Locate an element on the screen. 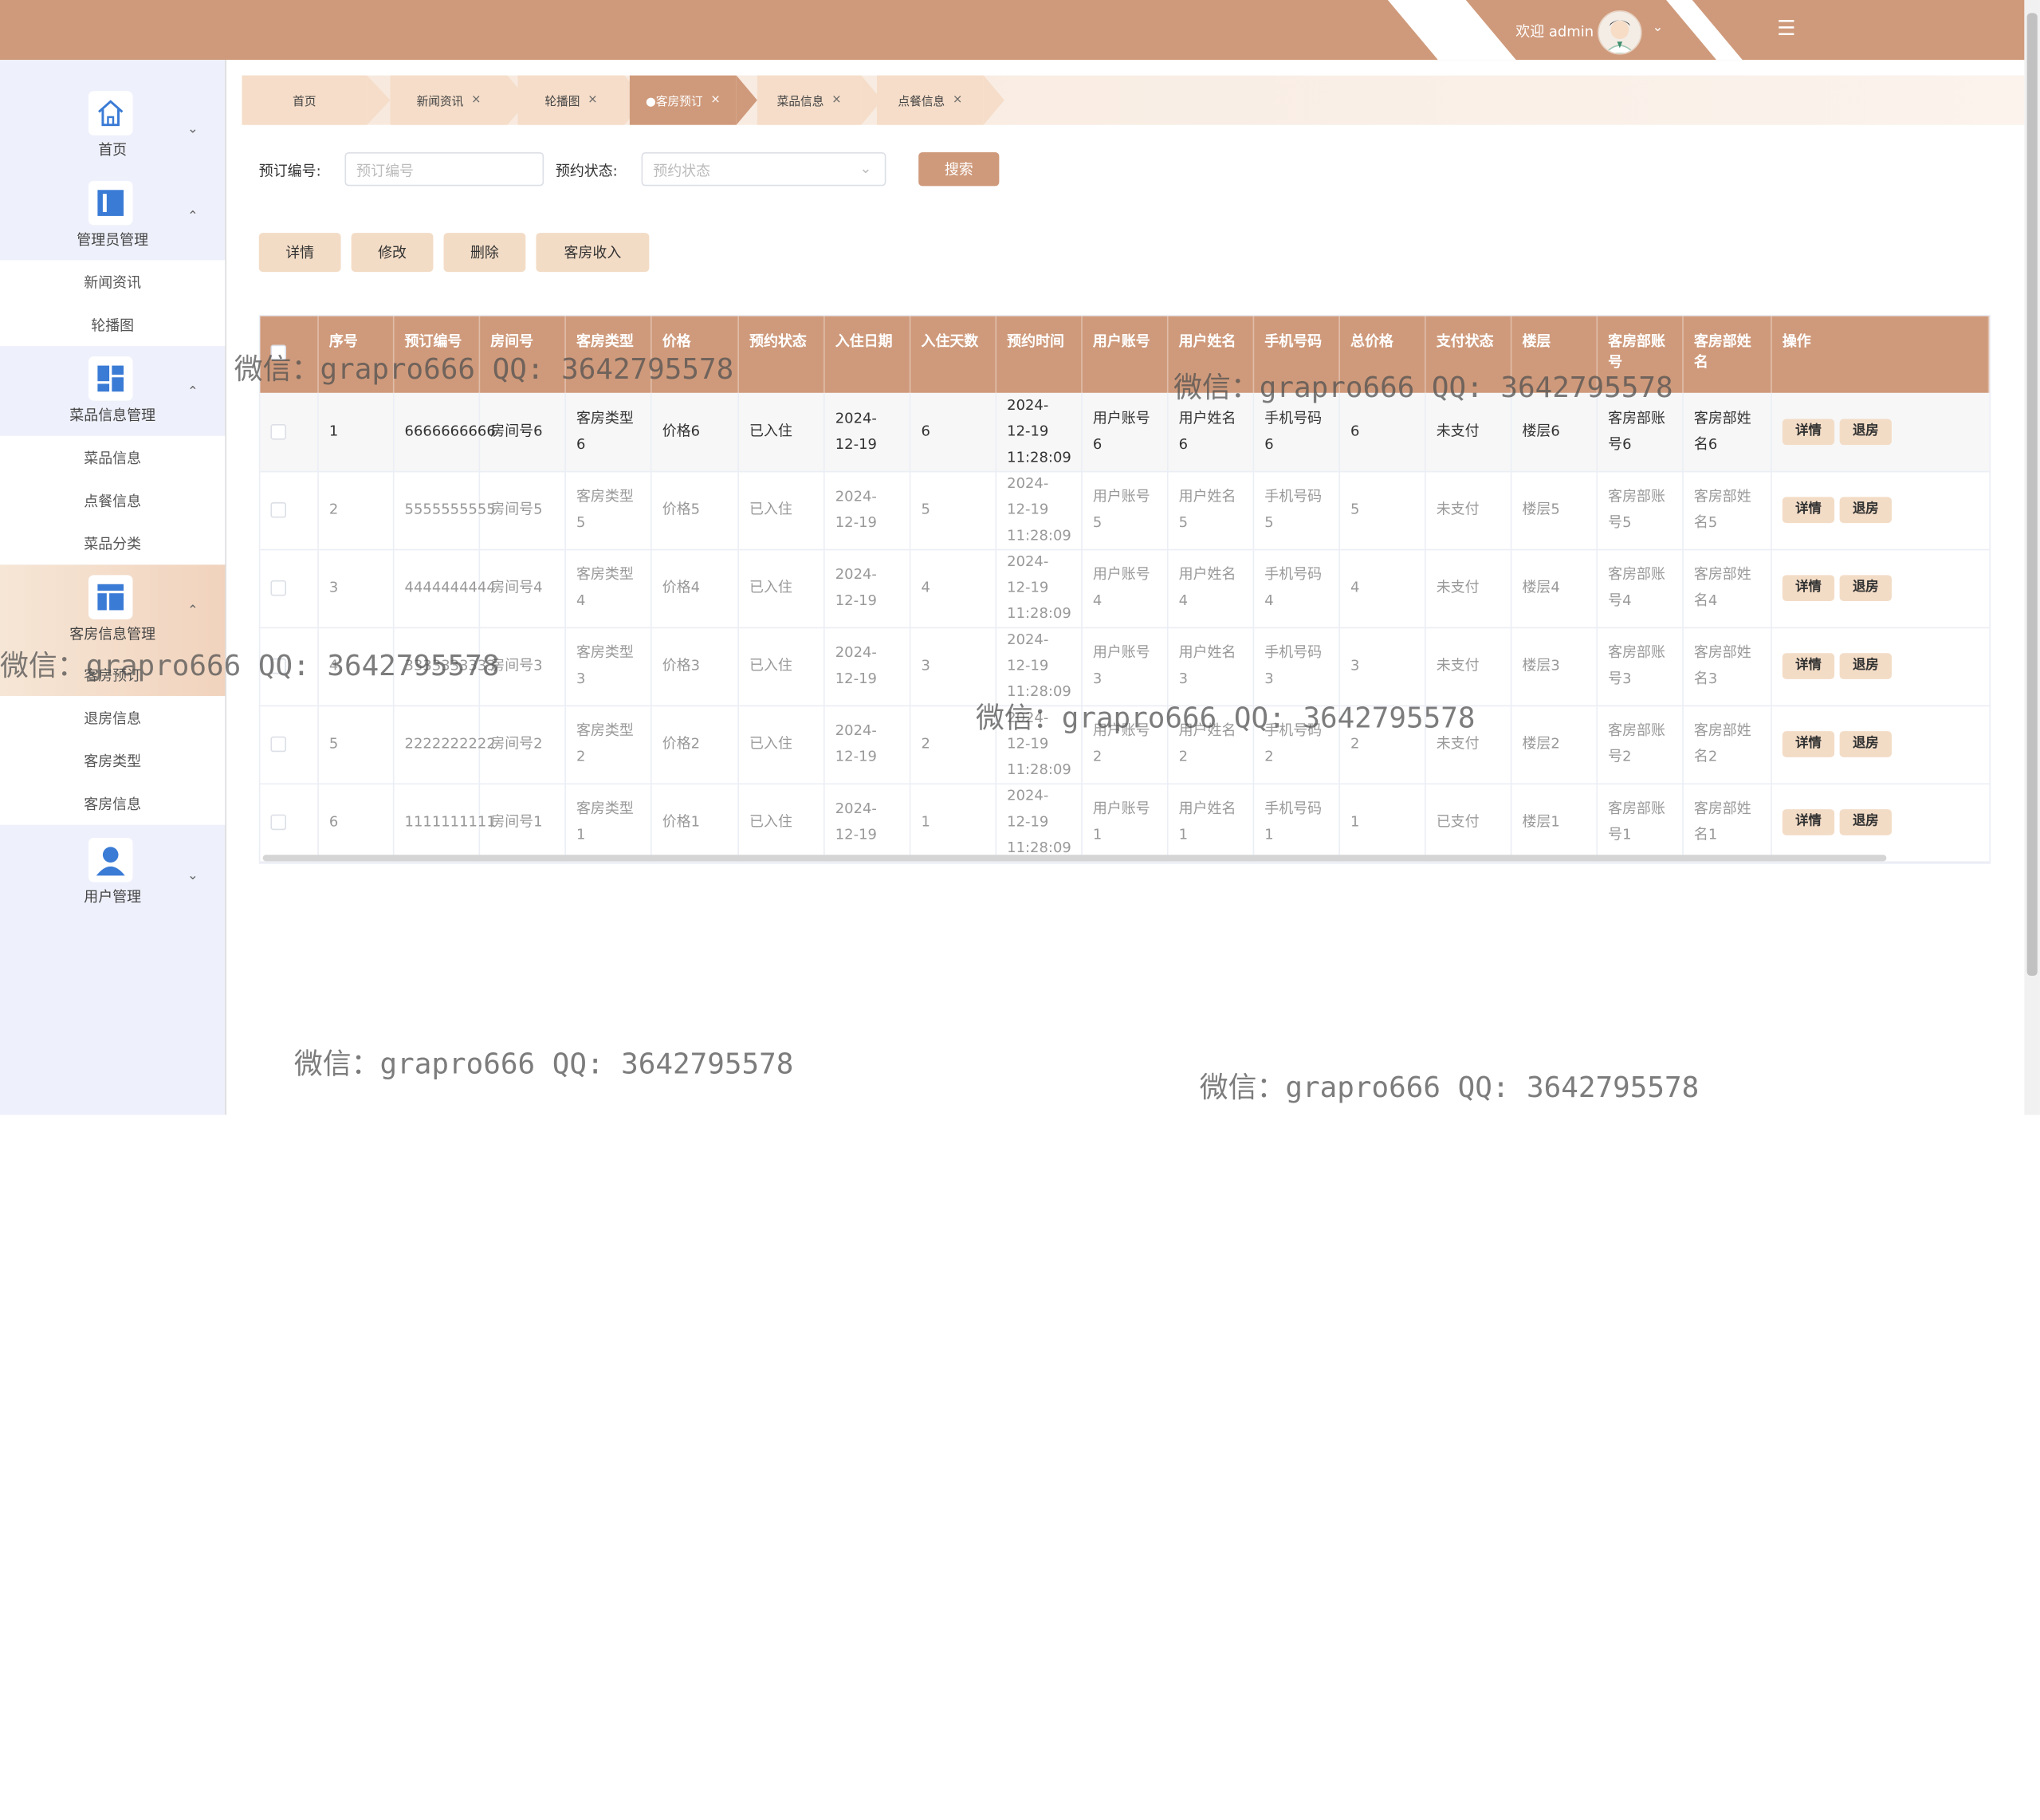 The width and height of the screenshot is (2040, 1820). room-income-button: 客房收入 is located at coordinates (593, 253).